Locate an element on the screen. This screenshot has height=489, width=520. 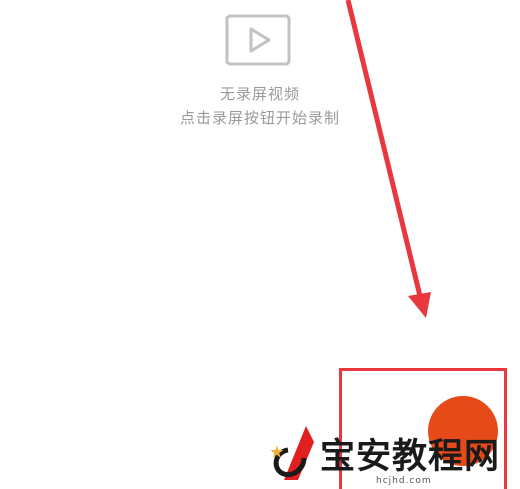
empty-state-title: 无录屏视频 is located at coordinates (259, 94).